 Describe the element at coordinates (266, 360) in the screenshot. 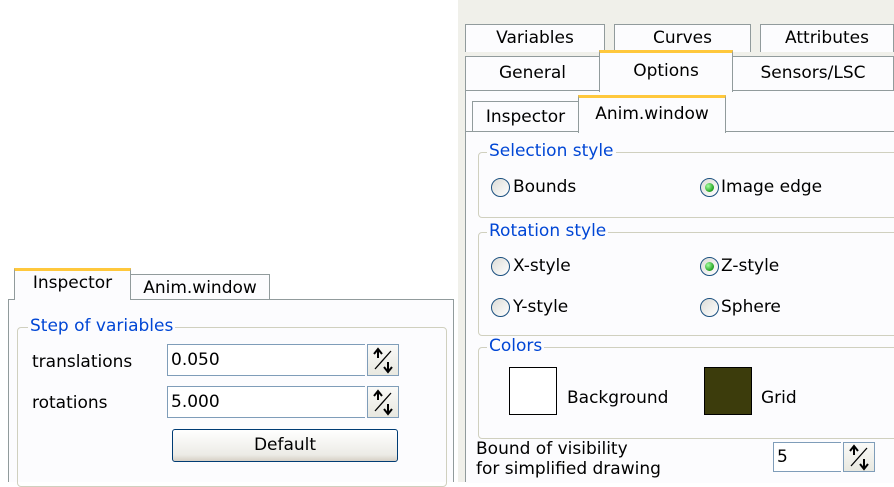

I see `translations-input: 0.050` at that location.